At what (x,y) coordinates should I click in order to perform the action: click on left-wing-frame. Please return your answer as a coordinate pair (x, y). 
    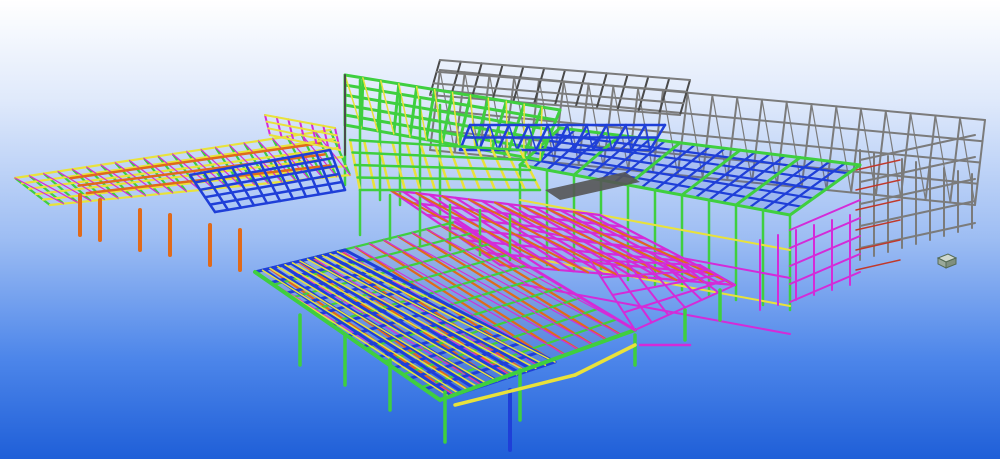
    Looking at the image, I should click on (182, 193).